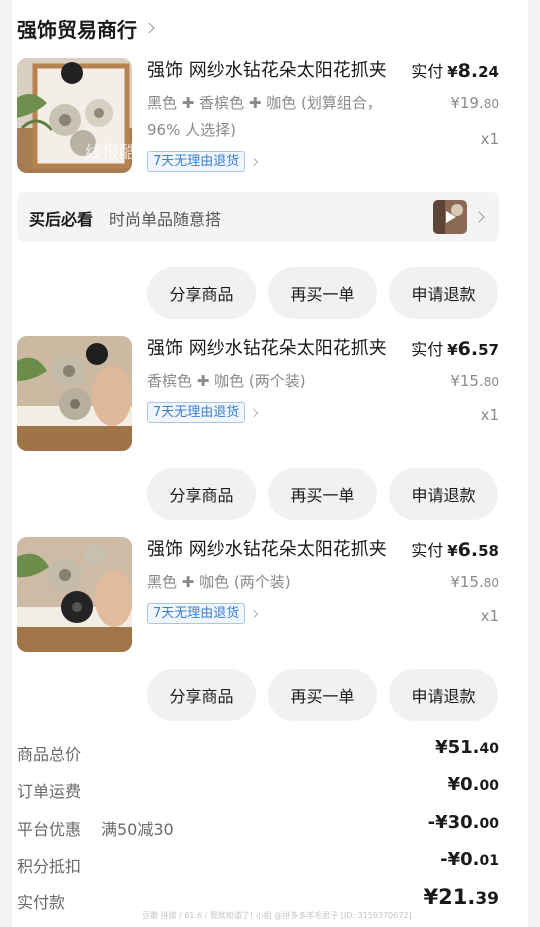  Describe the element at coordinates (488, 350) in the screenshot. I see `paid-dec: 57` at that location.